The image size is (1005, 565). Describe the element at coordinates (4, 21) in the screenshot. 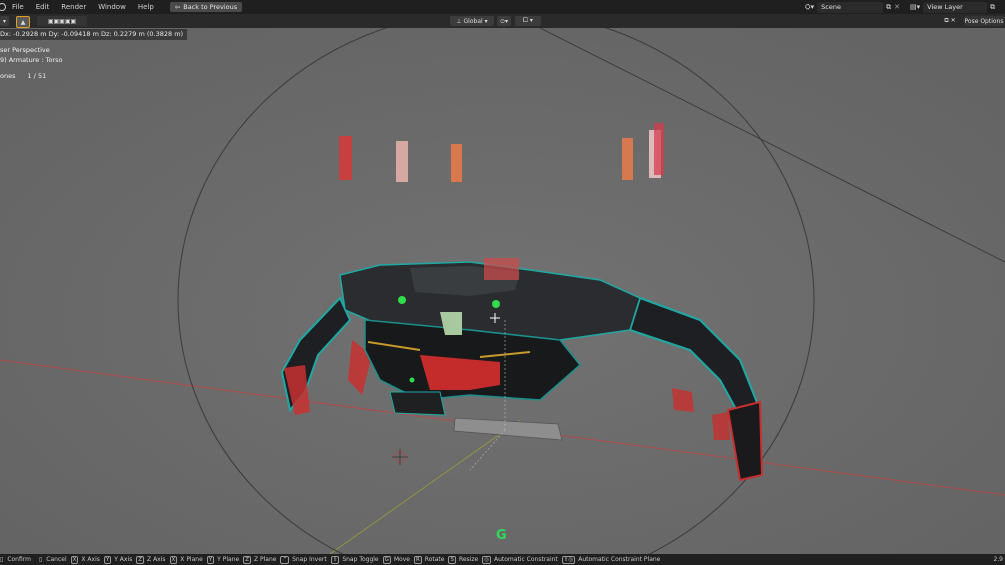

I see `mode-dropdown: ▾` at that location.